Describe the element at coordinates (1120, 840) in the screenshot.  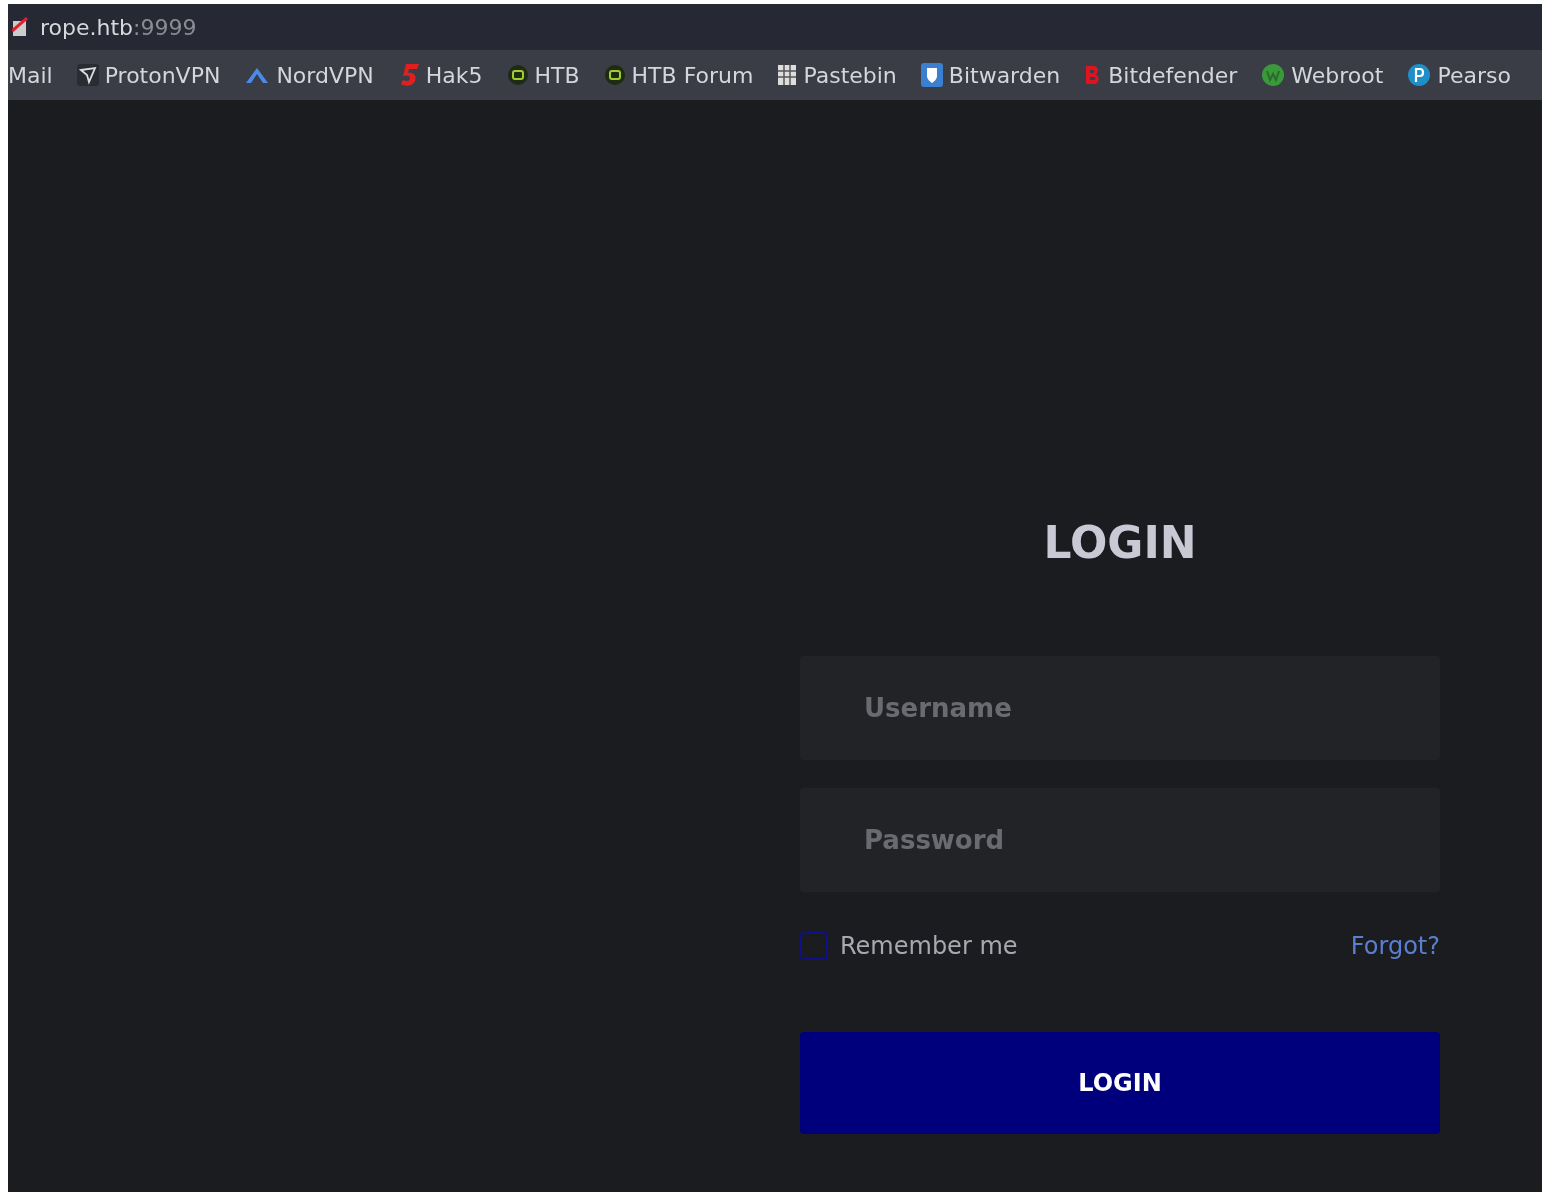
I see `password-field: Password` at that location.